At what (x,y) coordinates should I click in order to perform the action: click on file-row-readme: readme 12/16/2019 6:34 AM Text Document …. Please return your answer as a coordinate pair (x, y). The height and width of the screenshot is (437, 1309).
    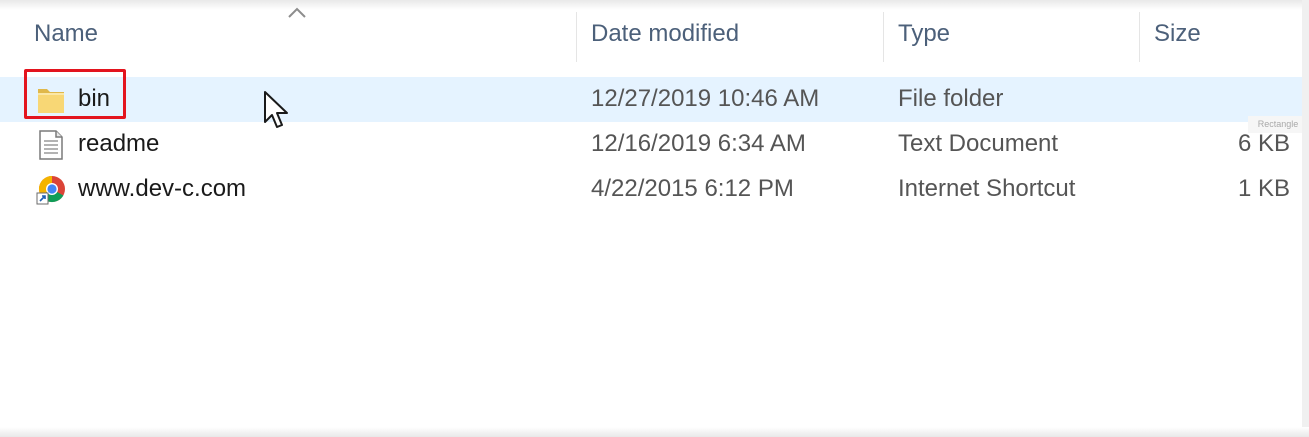
    Looking at the image, I should click on (651, 144).